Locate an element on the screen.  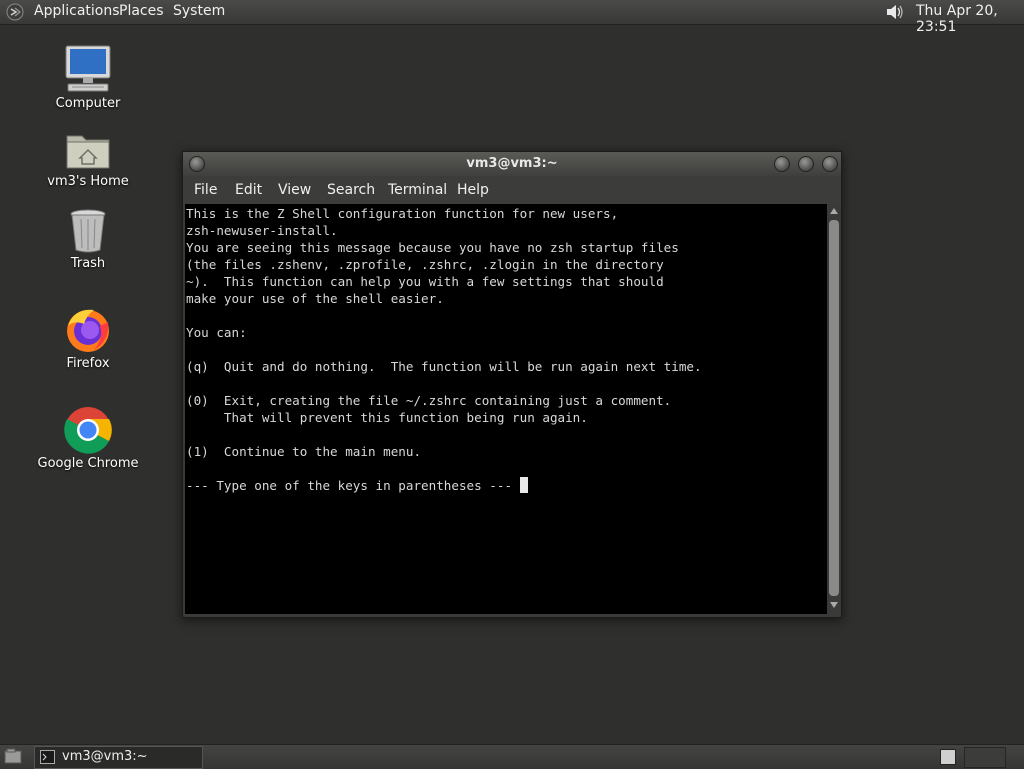
desktop-icon-firefox: Firefox is located at coordinates (88, 338).